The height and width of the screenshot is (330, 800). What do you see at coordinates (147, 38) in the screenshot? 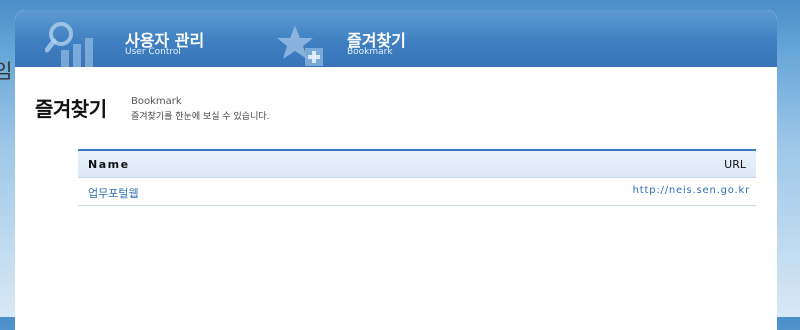
I see `tab-user-control: 사용자 관리 User Control` at bounding box center [147, 38].